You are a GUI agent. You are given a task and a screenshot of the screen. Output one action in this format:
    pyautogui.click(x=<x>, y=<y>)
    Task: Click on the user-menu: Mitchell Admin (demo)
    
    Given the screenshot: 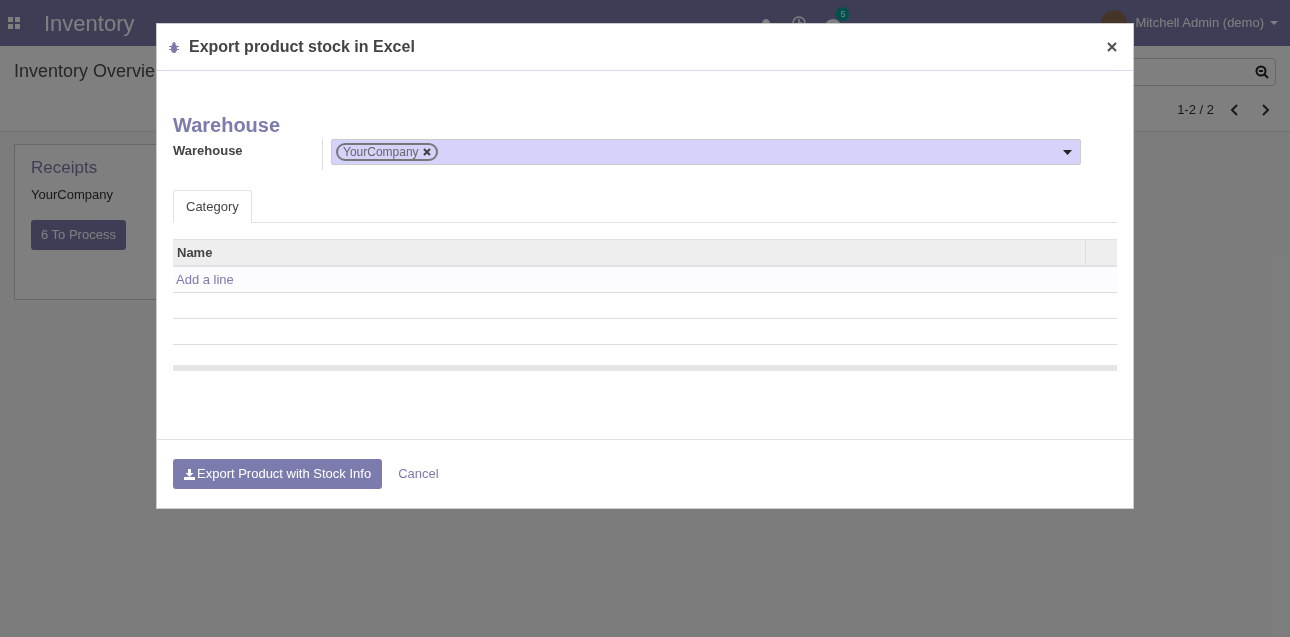 What is the action you would take?
    pyautogui.click(x=1197, y=23)
    